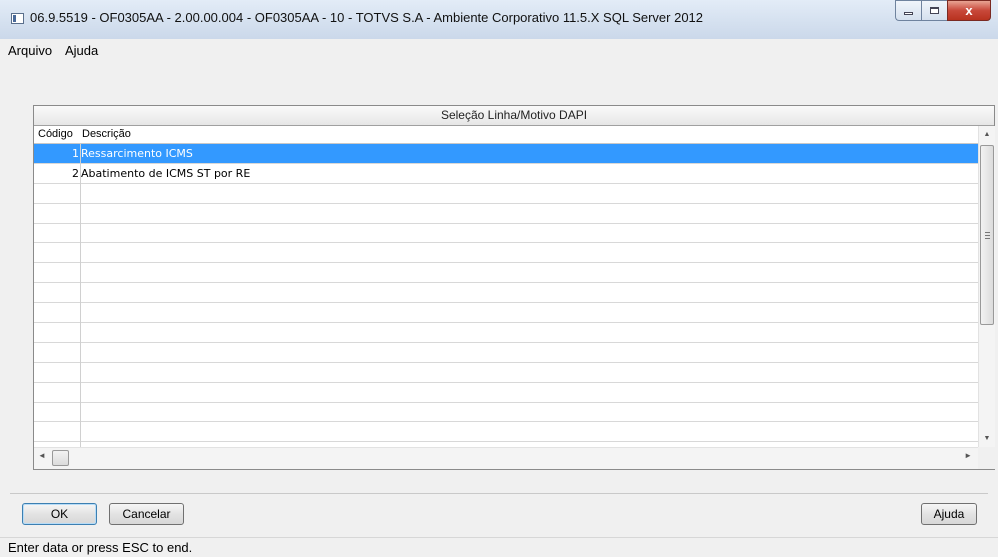  What do you see at coordinates (949, 514) in the screenshot?
I see `help-button: Ajuda` at bounding box center [949, 514].